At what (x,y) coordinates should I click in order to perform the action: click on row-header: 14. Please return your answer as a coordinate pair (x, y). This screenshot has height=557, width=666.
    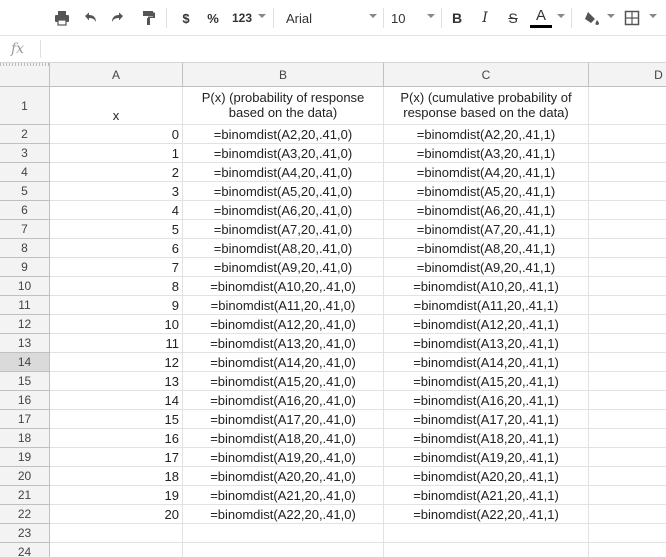
    Looking at the image, I should click on (25, 362).